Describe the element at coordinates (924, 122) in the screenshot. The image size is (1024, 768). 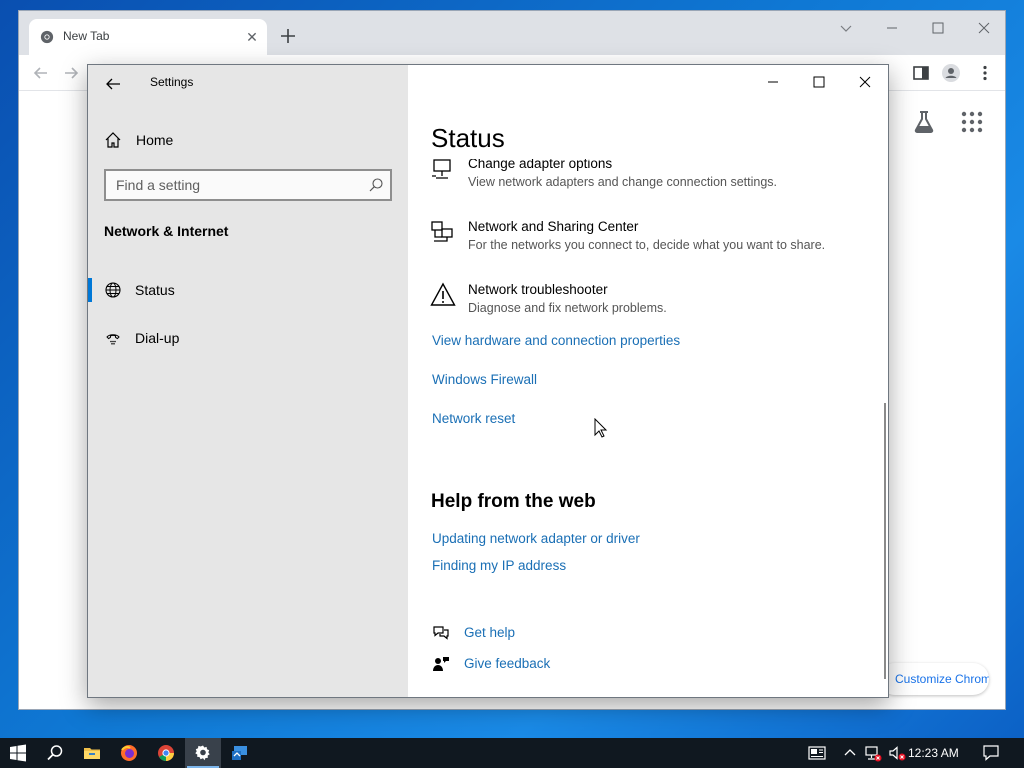
I see `labs-flask-icon` at that location.